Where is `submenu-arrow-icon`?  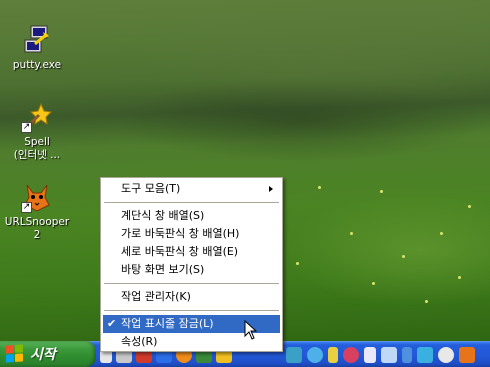
submenu-arrow-icon is located at coordinates (271, 189).